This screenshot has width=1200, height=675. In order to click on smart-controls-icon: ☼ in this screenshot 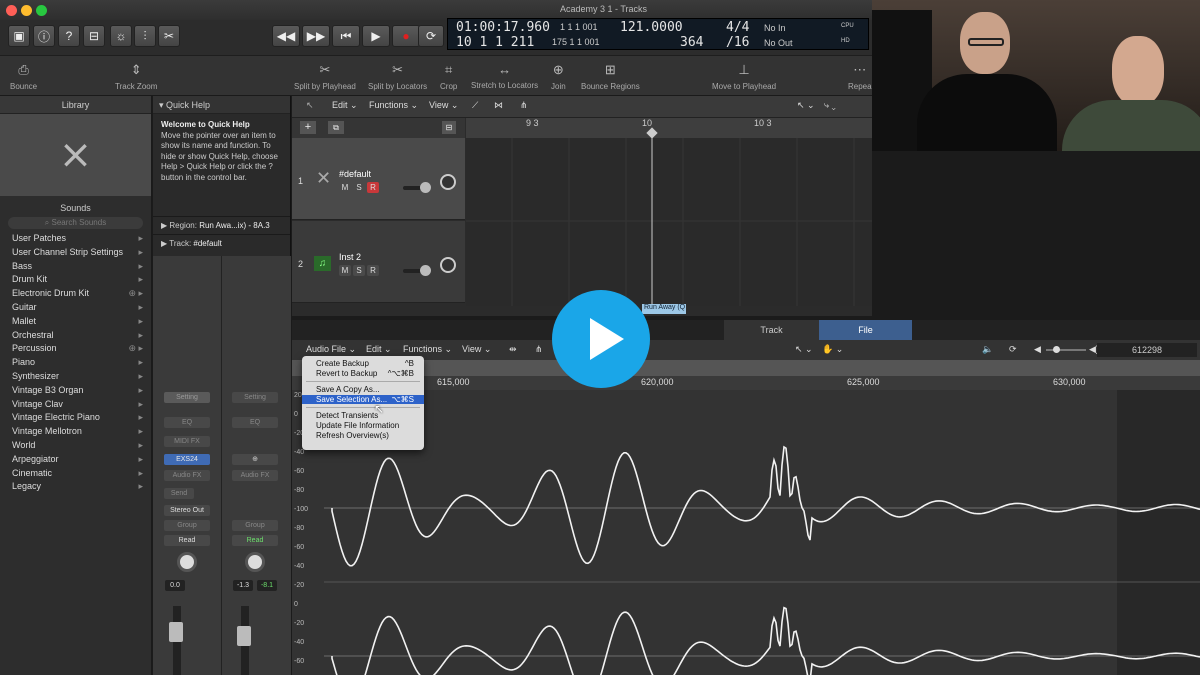, I will do `click(121, 36)`.